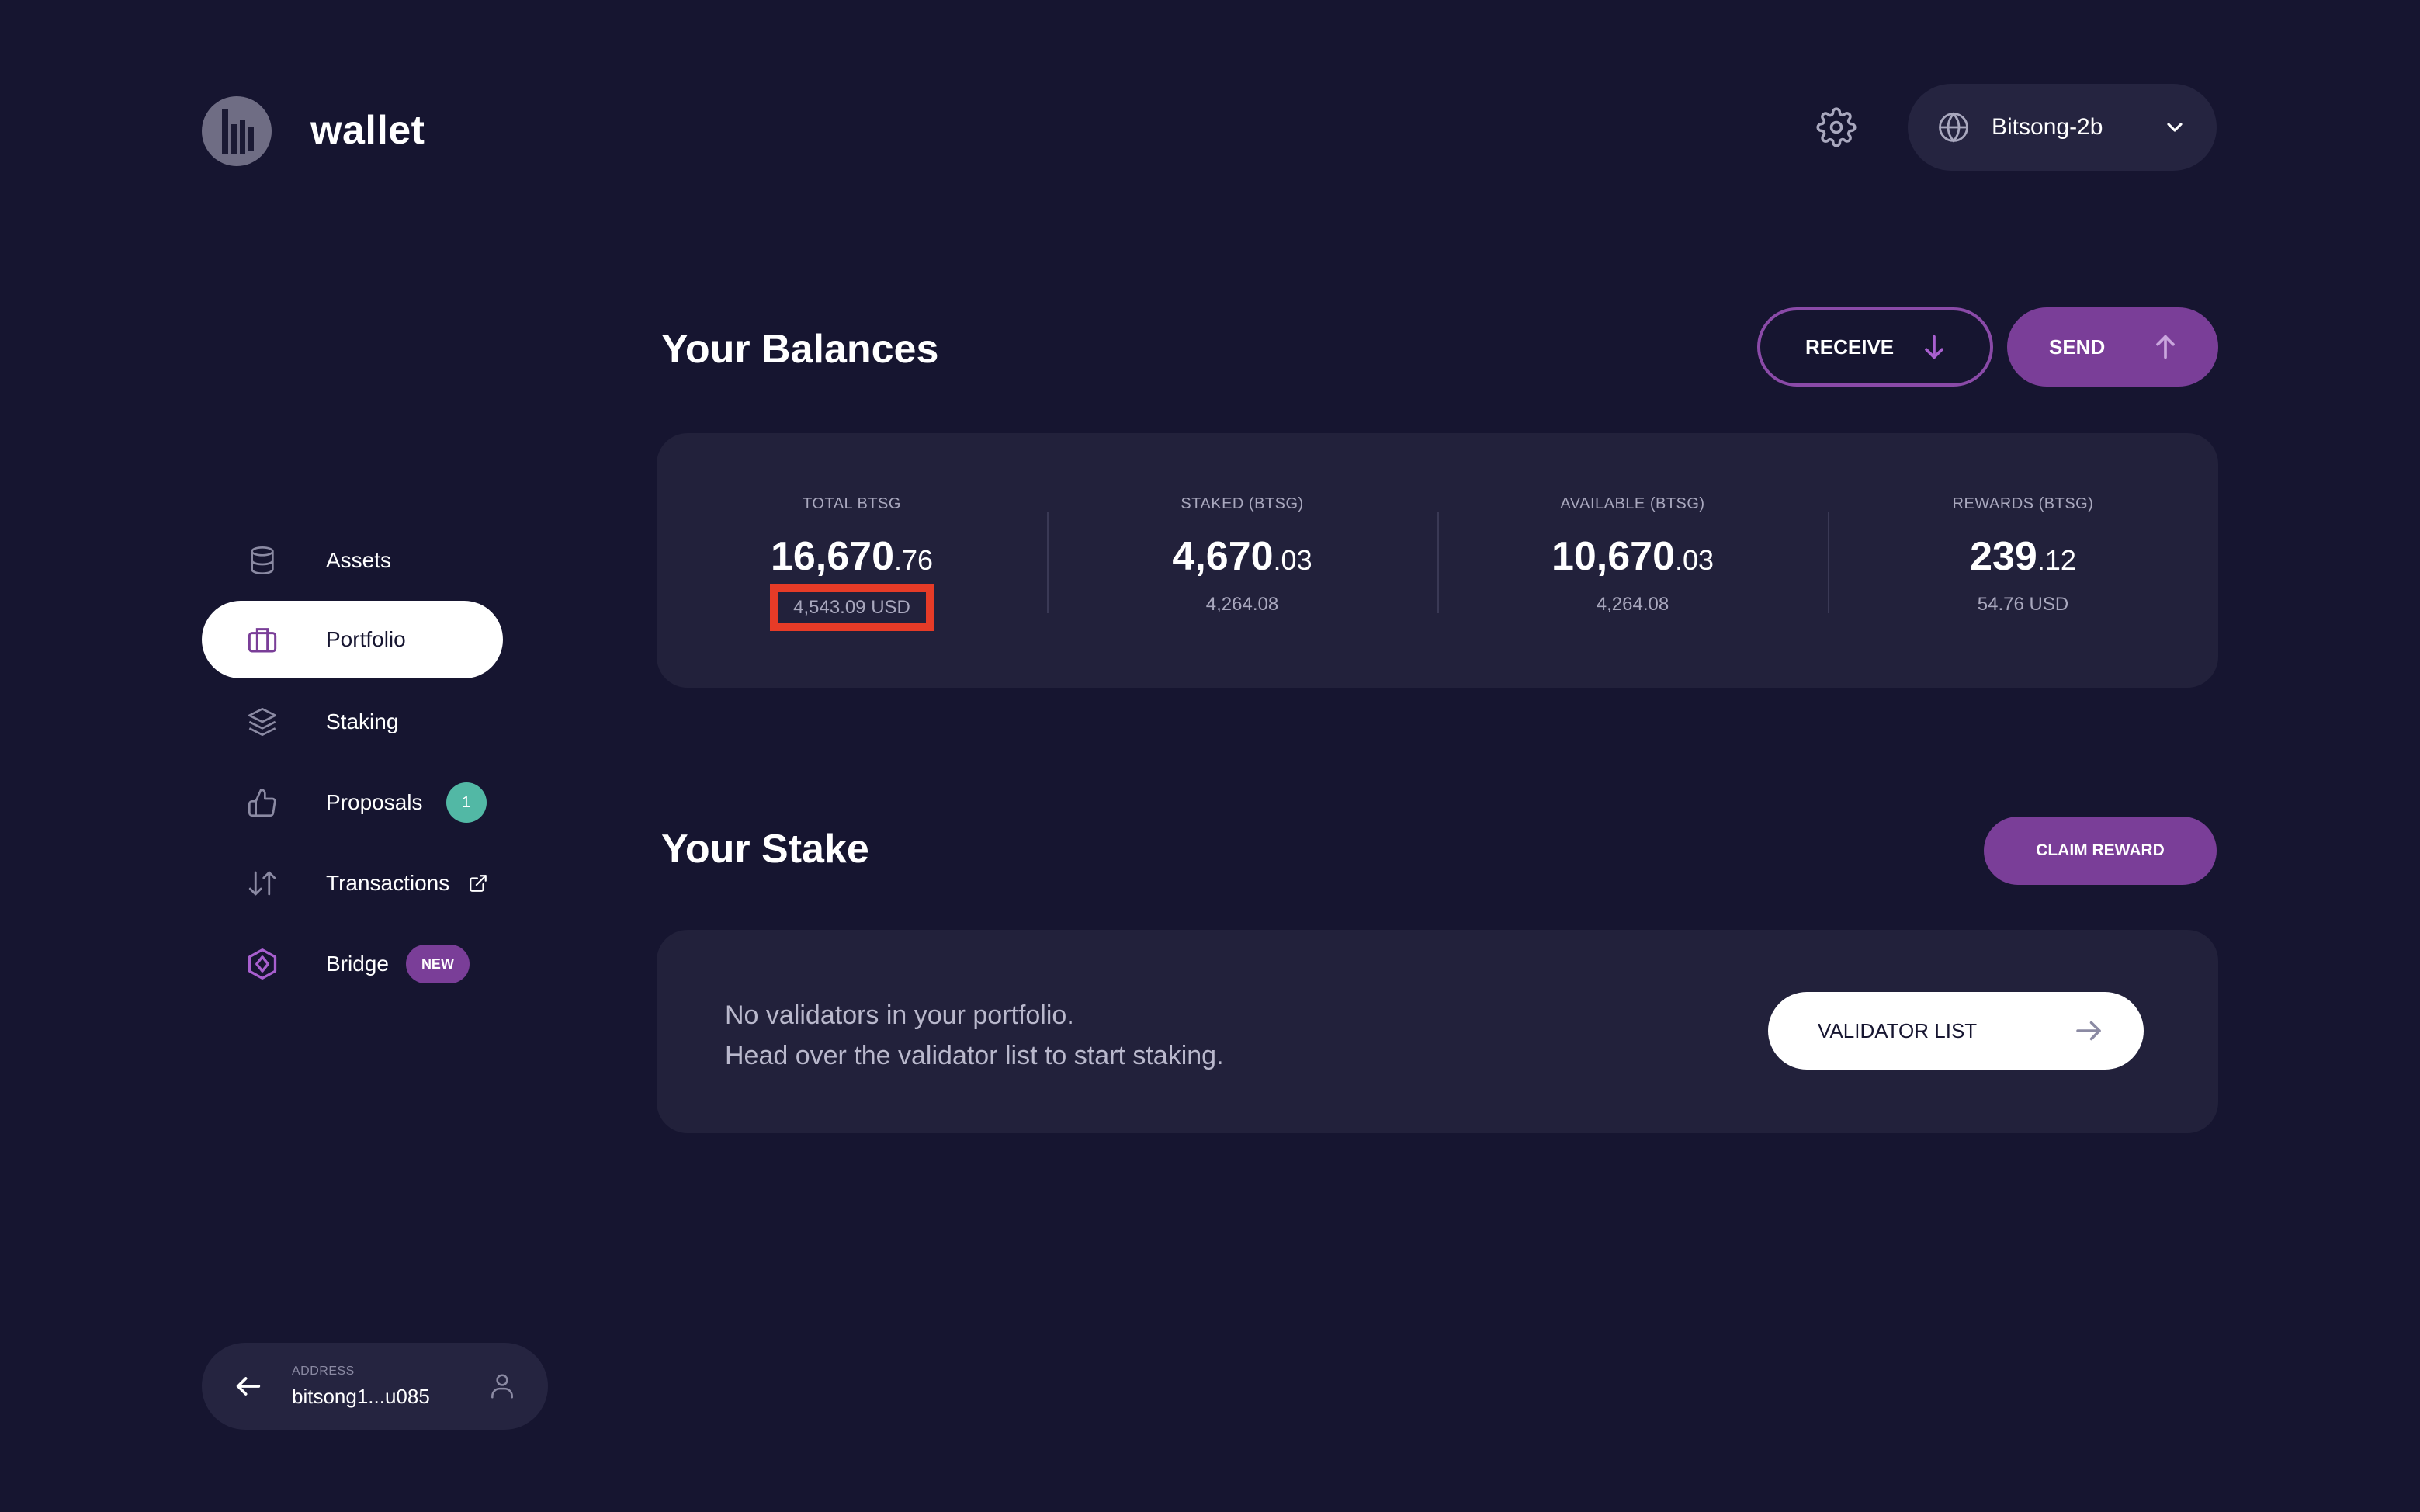  I want to click on wallet-address-pill: ADDRESS bitsong1...u085, so click(375, 1386).